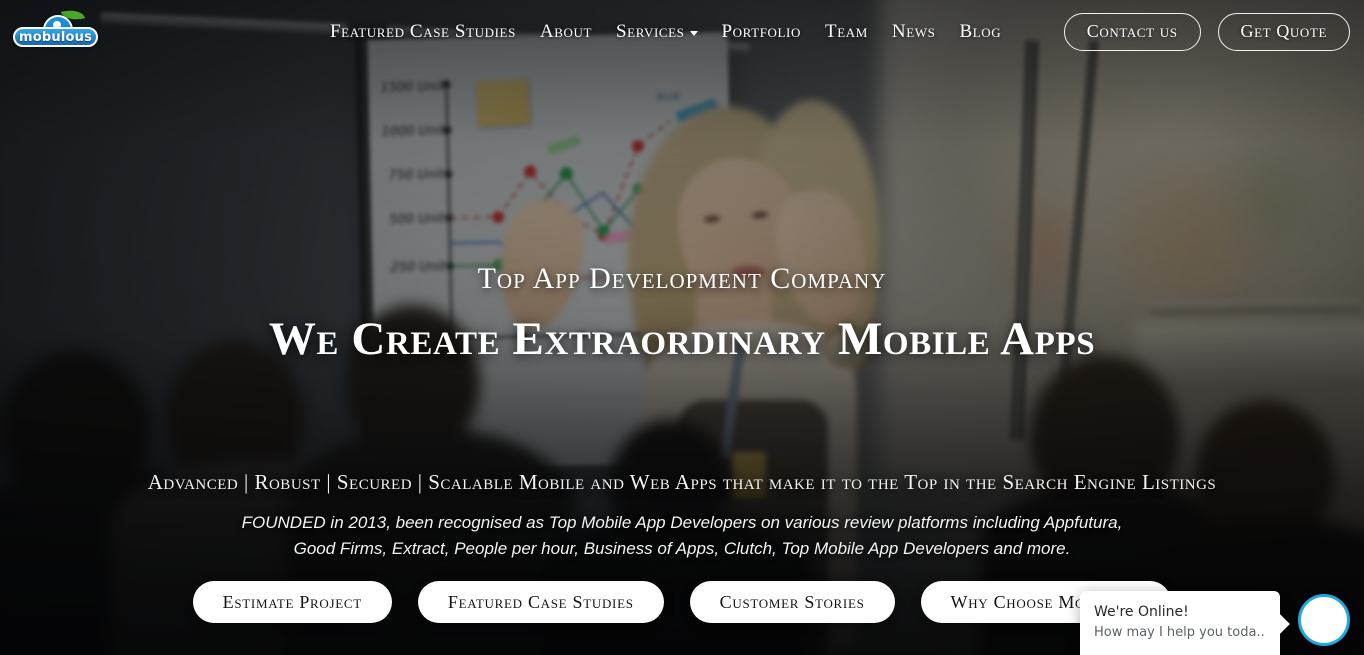 The height and width of the screenshot is (655, 1364). Describe the element at coordinates (682, 278) in the screenshot. I see `hero-eyebrow: Top App Development Company` at that location.